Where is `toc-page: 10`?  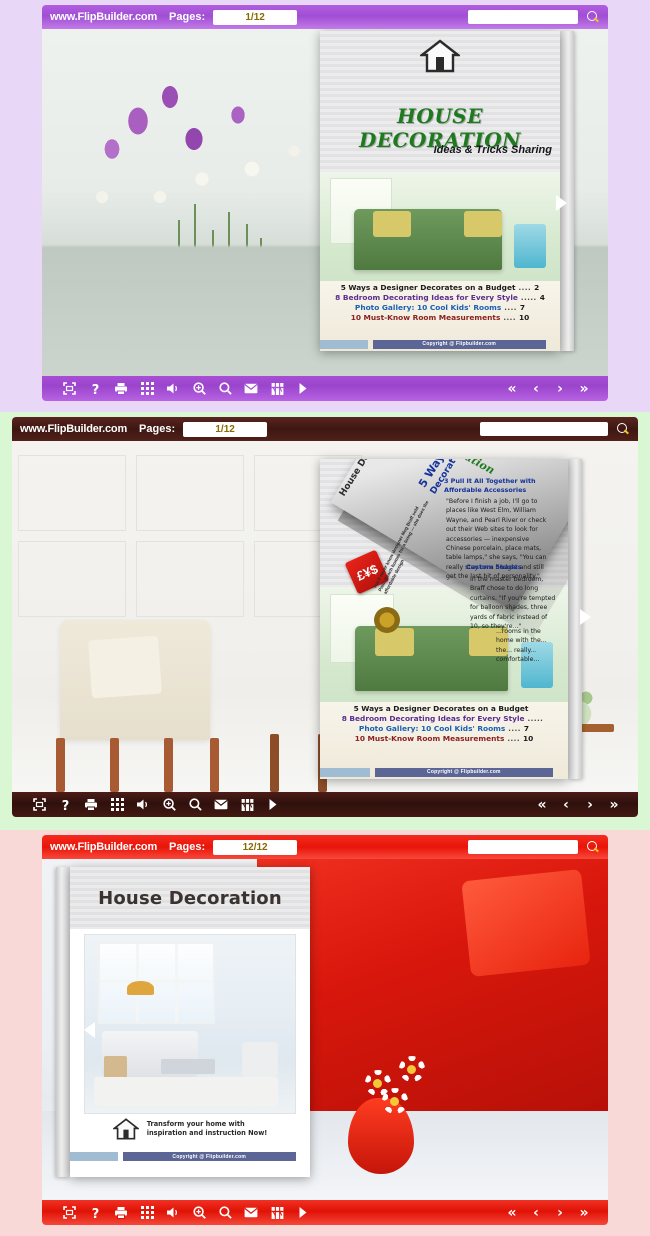
toc-page: 10 is located at coordinates (524, 317).